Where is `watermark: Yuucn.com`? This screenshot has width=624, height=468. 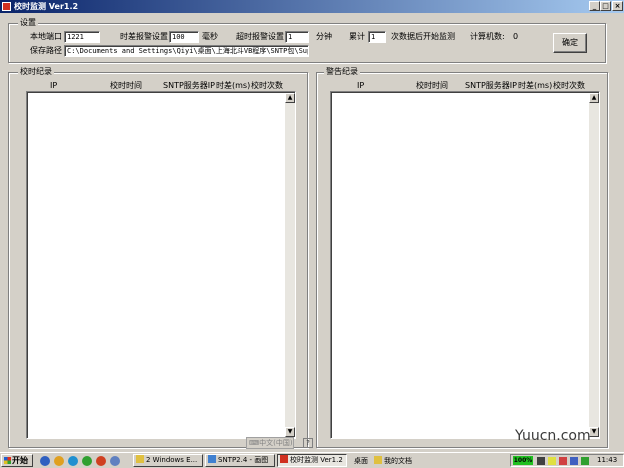 watermark: Yuucn.com is located at coordinates (553, 436).